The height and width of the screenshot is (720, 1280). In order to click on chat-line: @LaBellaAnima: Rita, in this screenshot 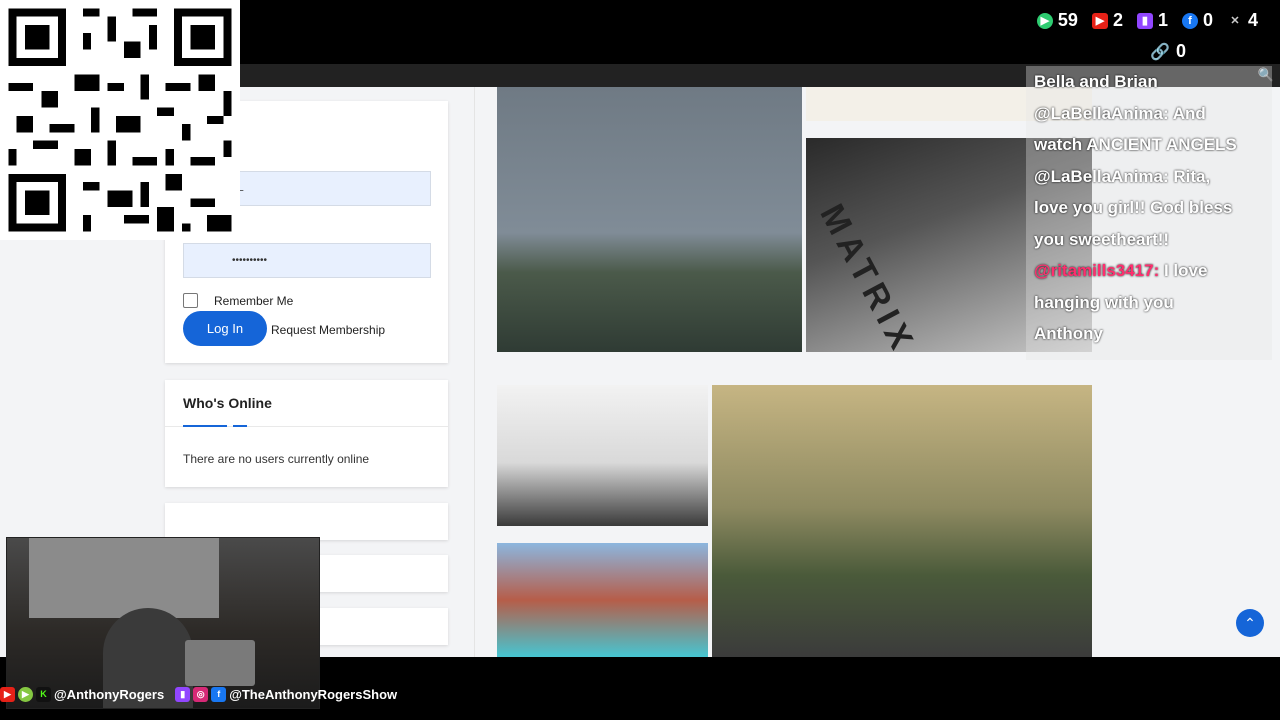, I will do `click(1122, 176)`.